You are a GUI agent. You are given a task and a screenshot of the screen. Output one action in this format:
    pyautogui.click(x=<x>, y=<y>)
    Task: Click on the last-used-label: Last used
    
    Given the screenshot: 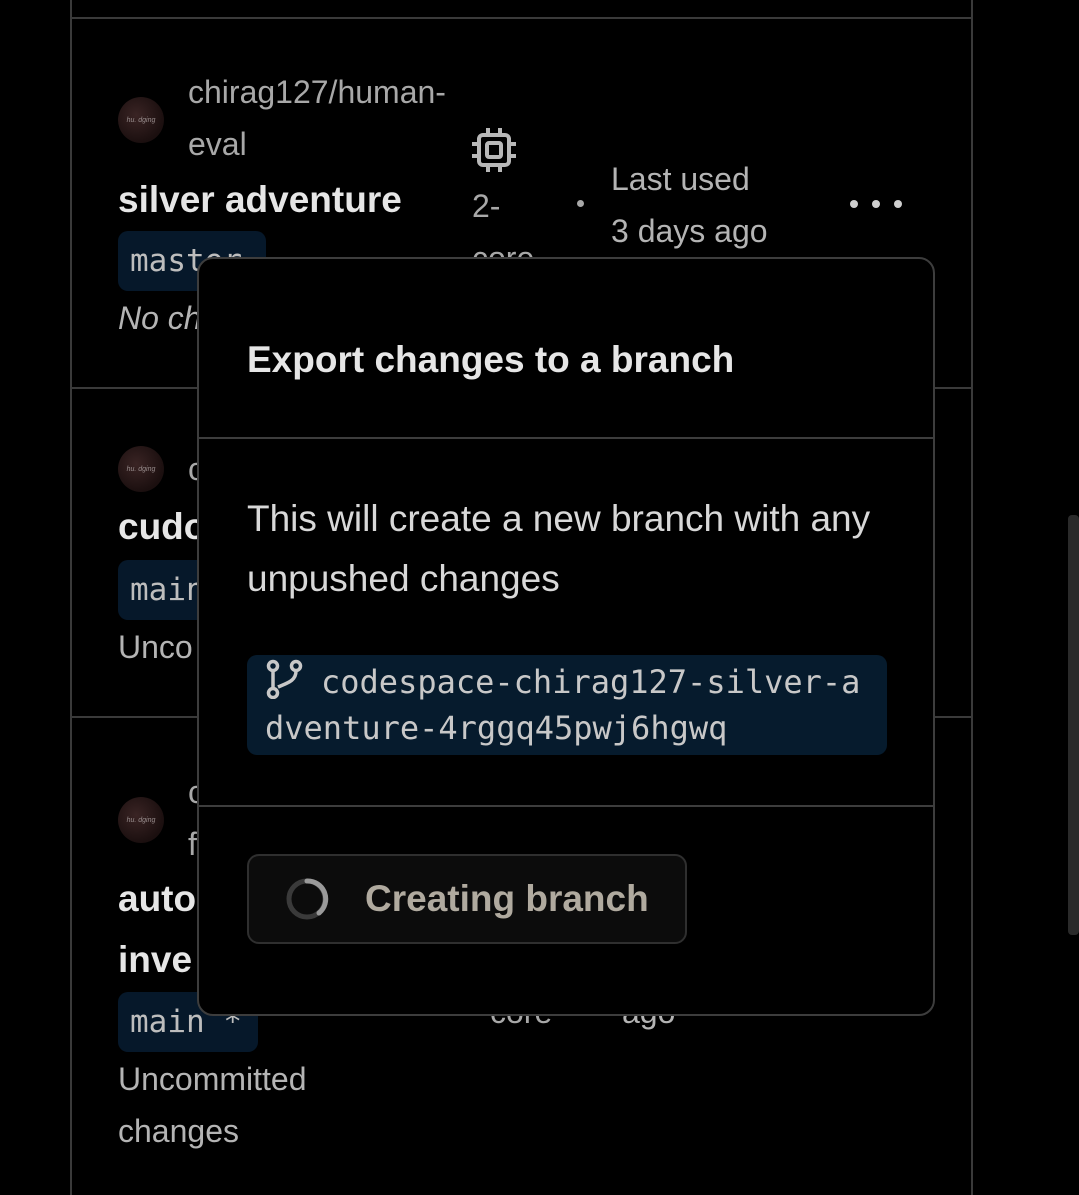 What is the action you would take?
    pyautogui.click(x=680, y=179)
    